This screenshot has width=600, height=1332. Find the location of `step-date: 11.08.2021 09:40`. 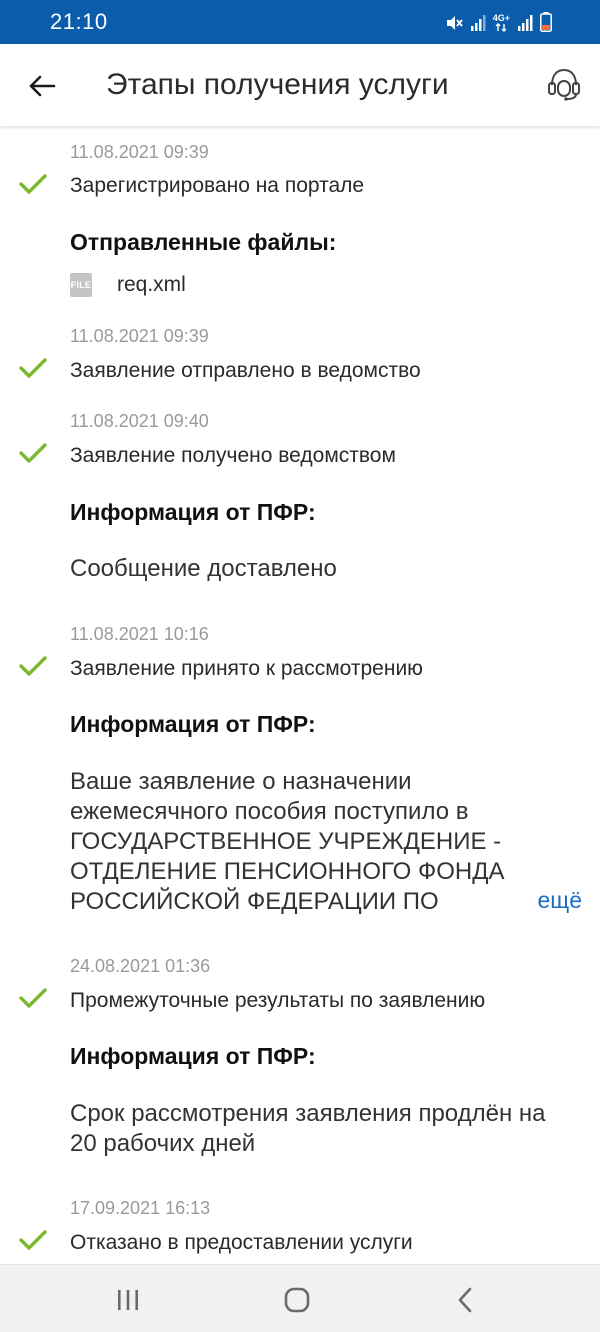

step-date: 11.08.2021 09:40 is located at coordinates (139, 421).